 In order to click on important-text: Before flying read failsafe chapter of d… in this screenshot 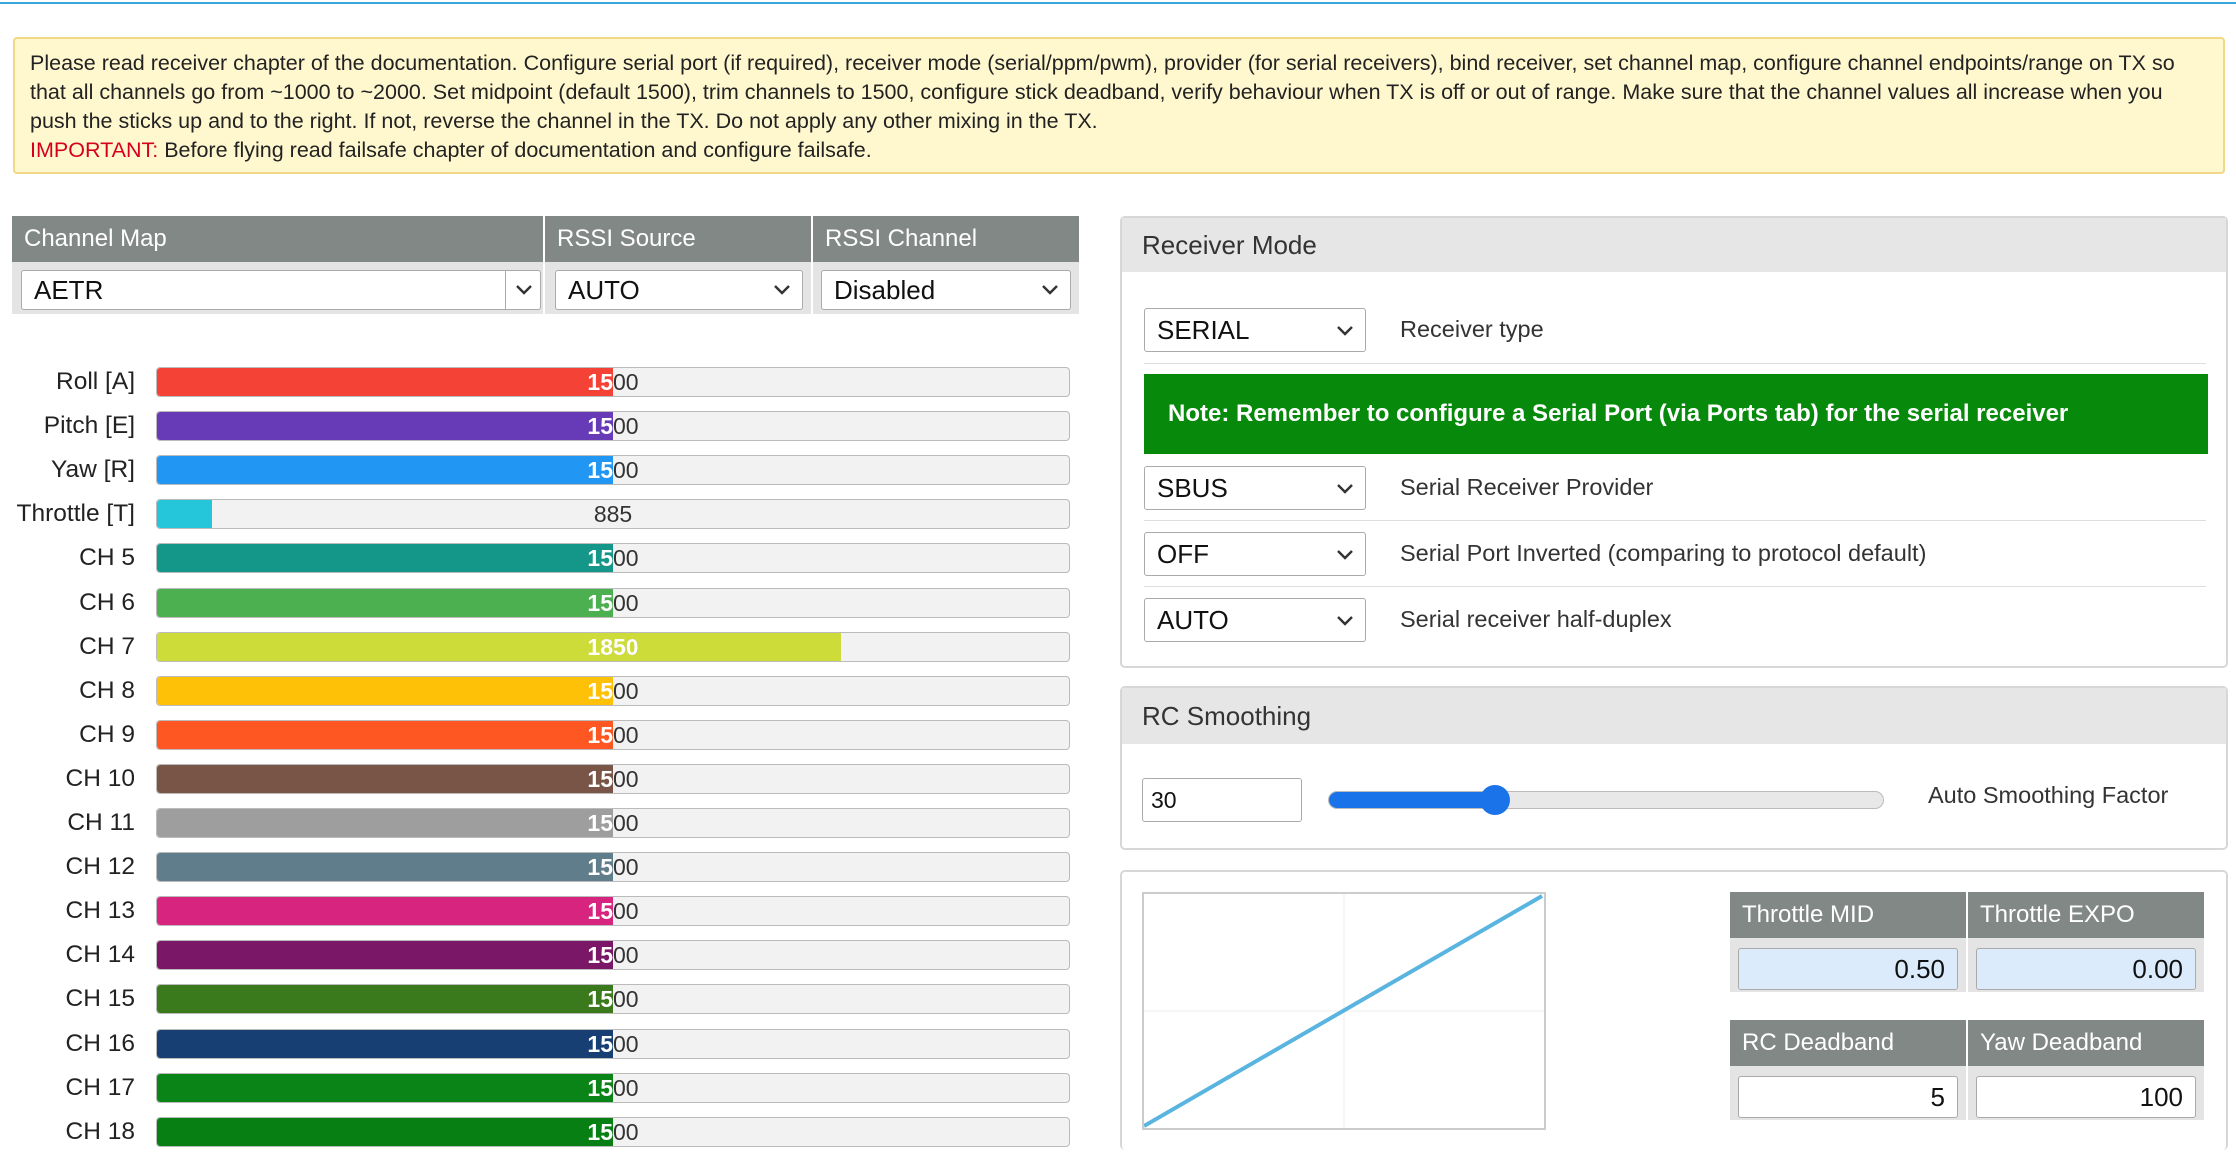, I will do `click(515, 150)`.